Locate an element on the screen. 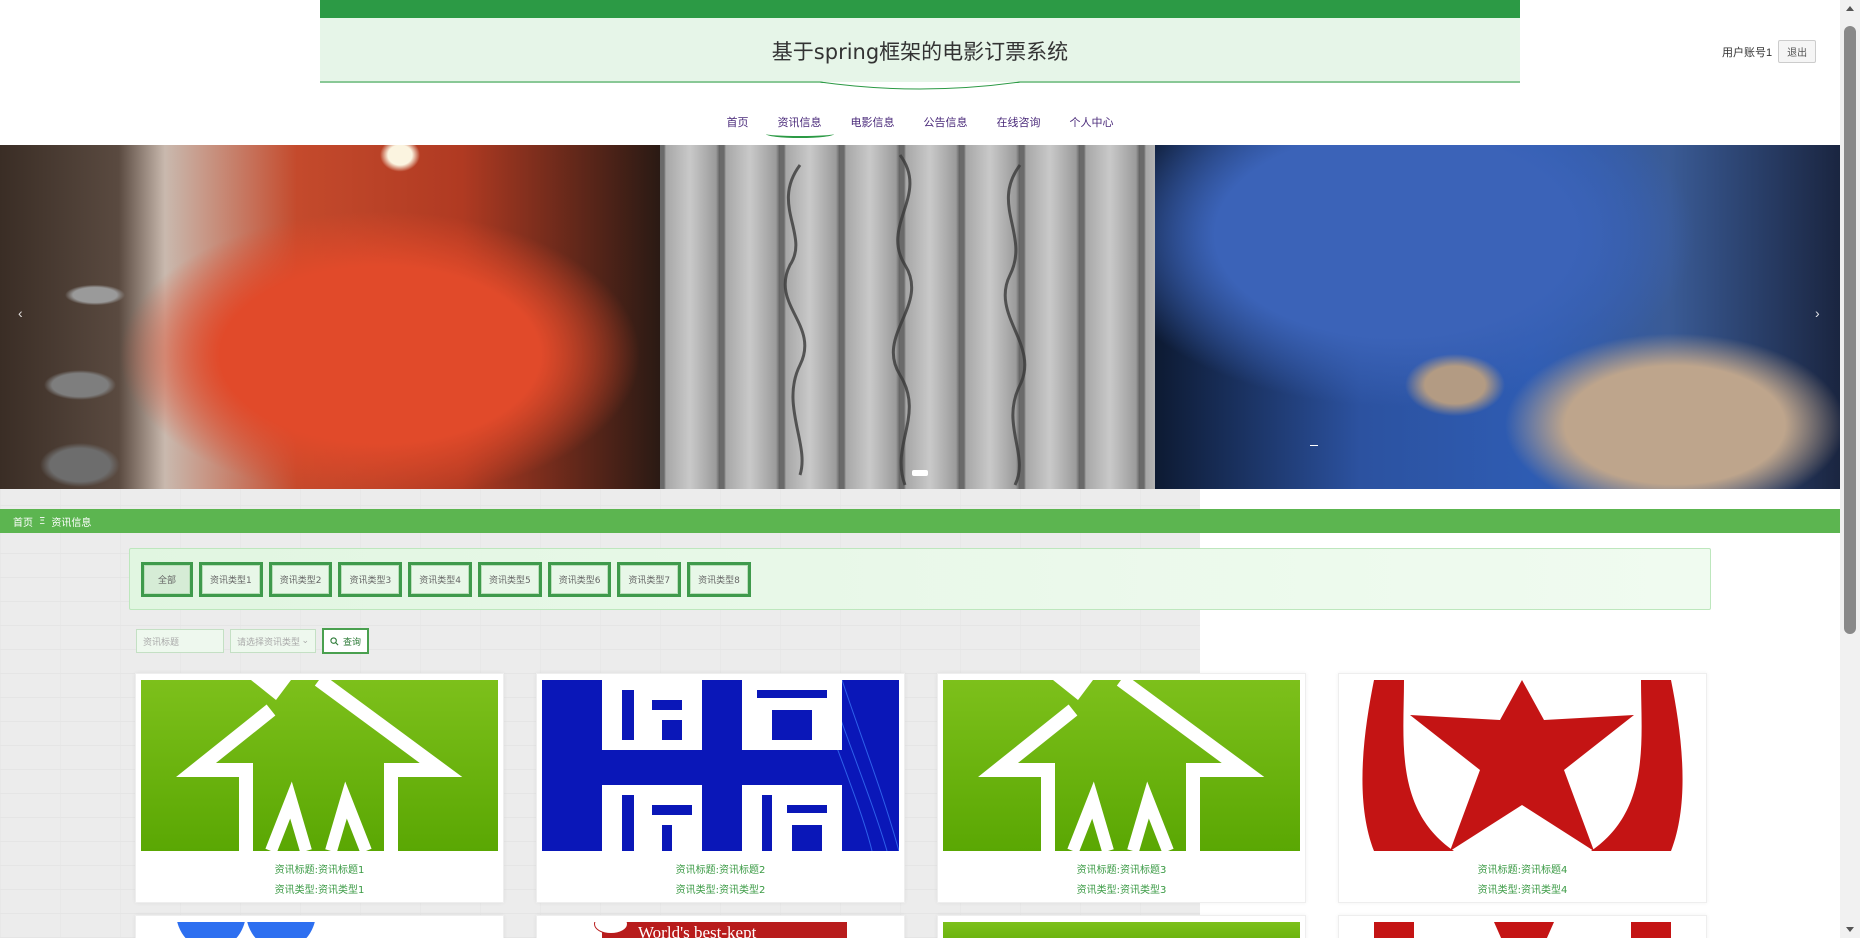  user-account-label: 用户账号1 is located at coordinates (1747, 52).